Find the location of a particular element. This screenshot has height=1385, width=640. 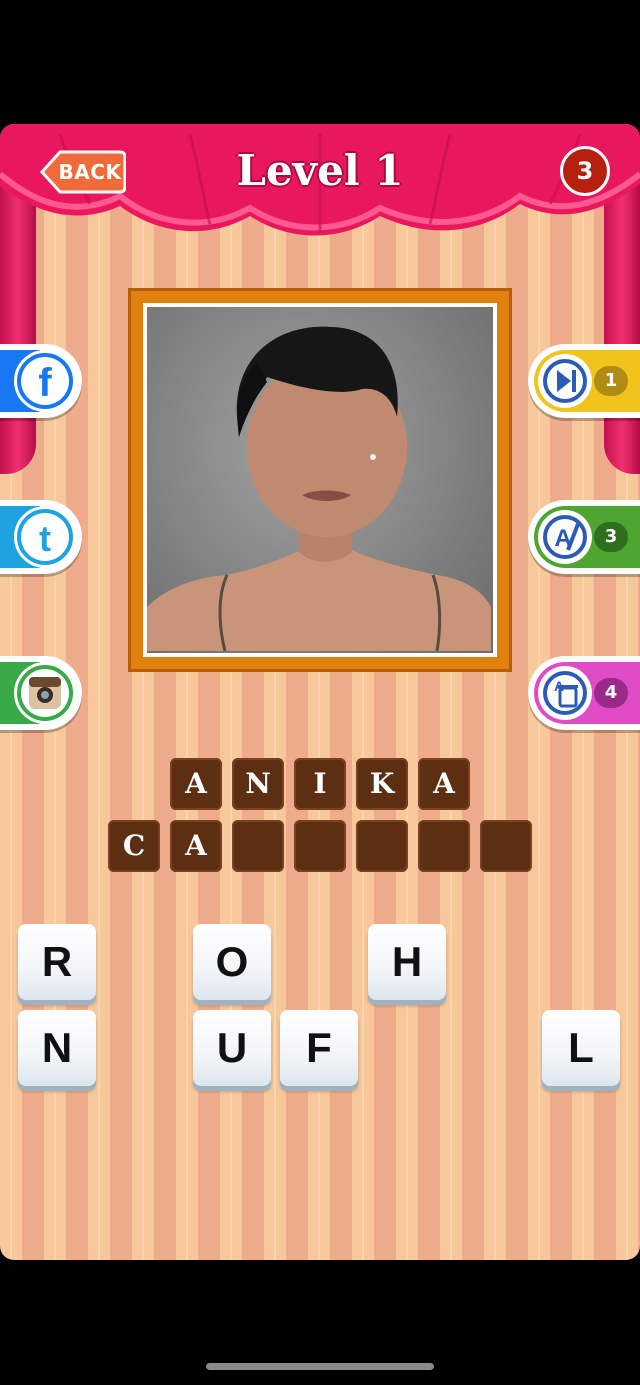

tumblr-share-button: t is located at coordinates (41, 537).